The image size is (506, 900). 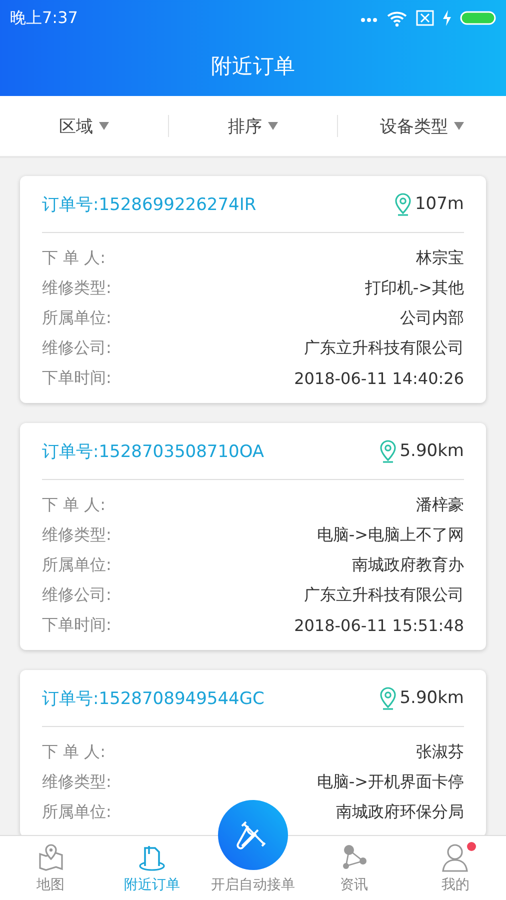 I want to click on filter-dropdown: 排序, so click(x=252, y=126).